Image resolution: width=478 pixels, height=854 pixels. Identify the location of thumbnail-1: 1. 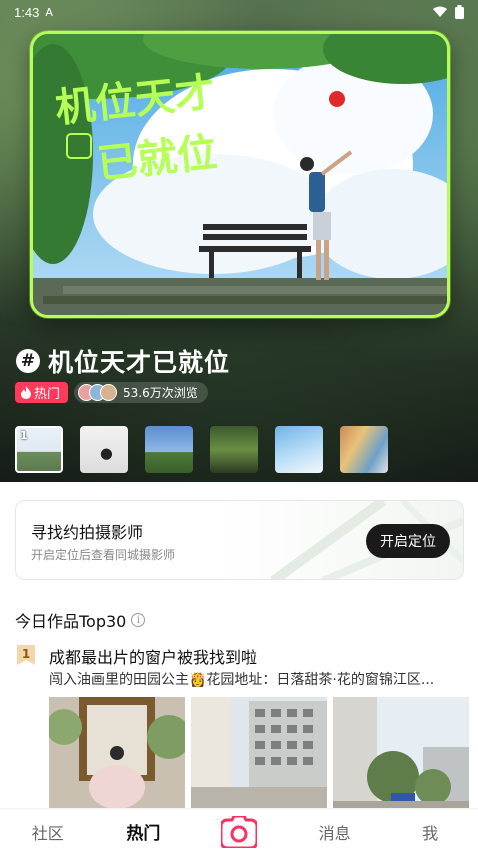
(39, 449).